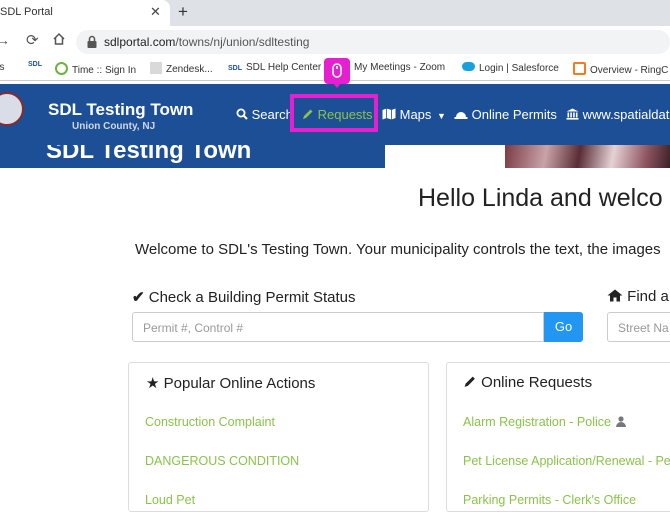 The image size is (670, 512). What do you see at coordinates (222, 461) in the screenshot?
I see `action-link: DANGEROUS CONDITION` at bounding box center [222, 461].